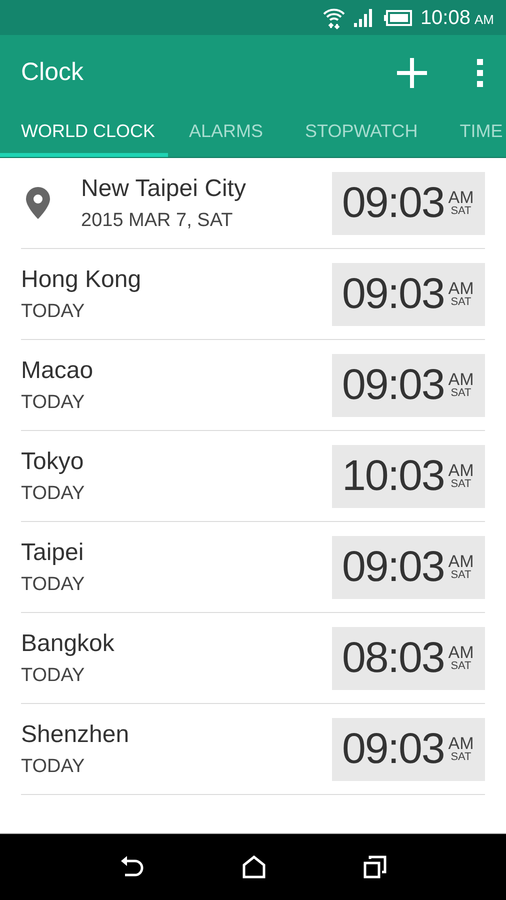 The width and height of the screenshot is (506, 900). What do you see at coordinates (398, 18) in the screenshot?
I see `battery-icon` at bounding box center [398, 18].